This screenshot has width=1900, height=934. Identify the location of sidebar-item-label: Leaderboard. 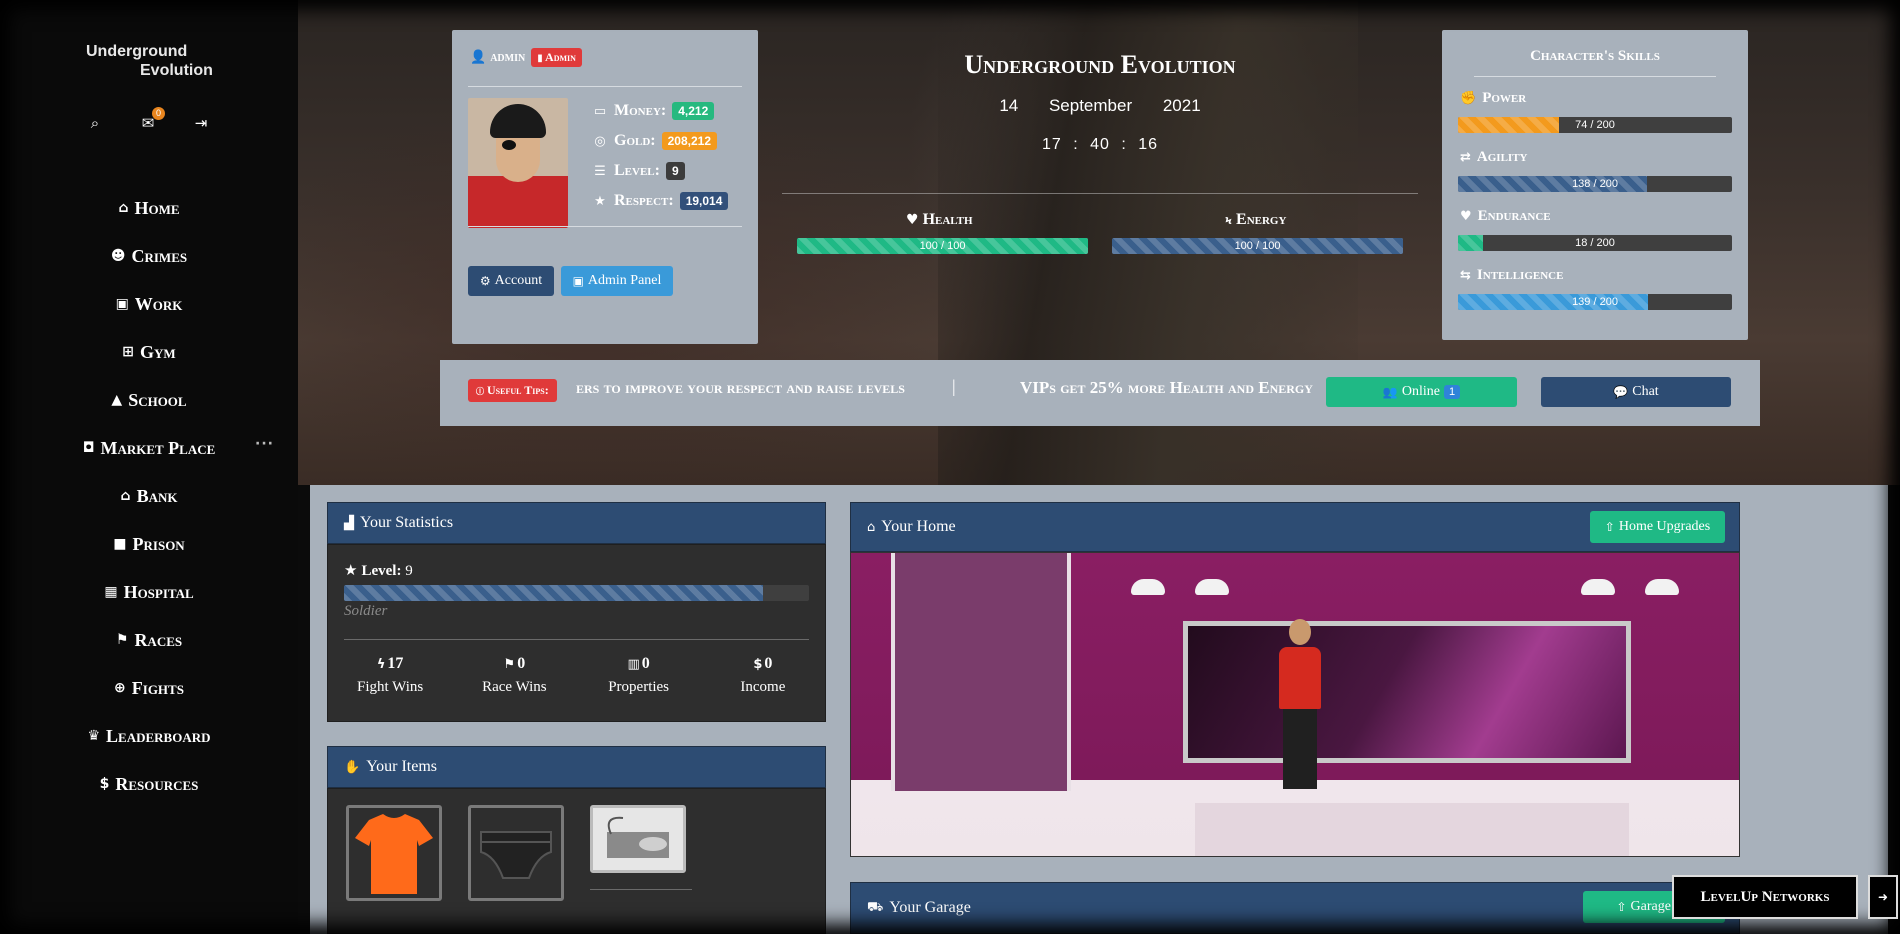
(158, 735).